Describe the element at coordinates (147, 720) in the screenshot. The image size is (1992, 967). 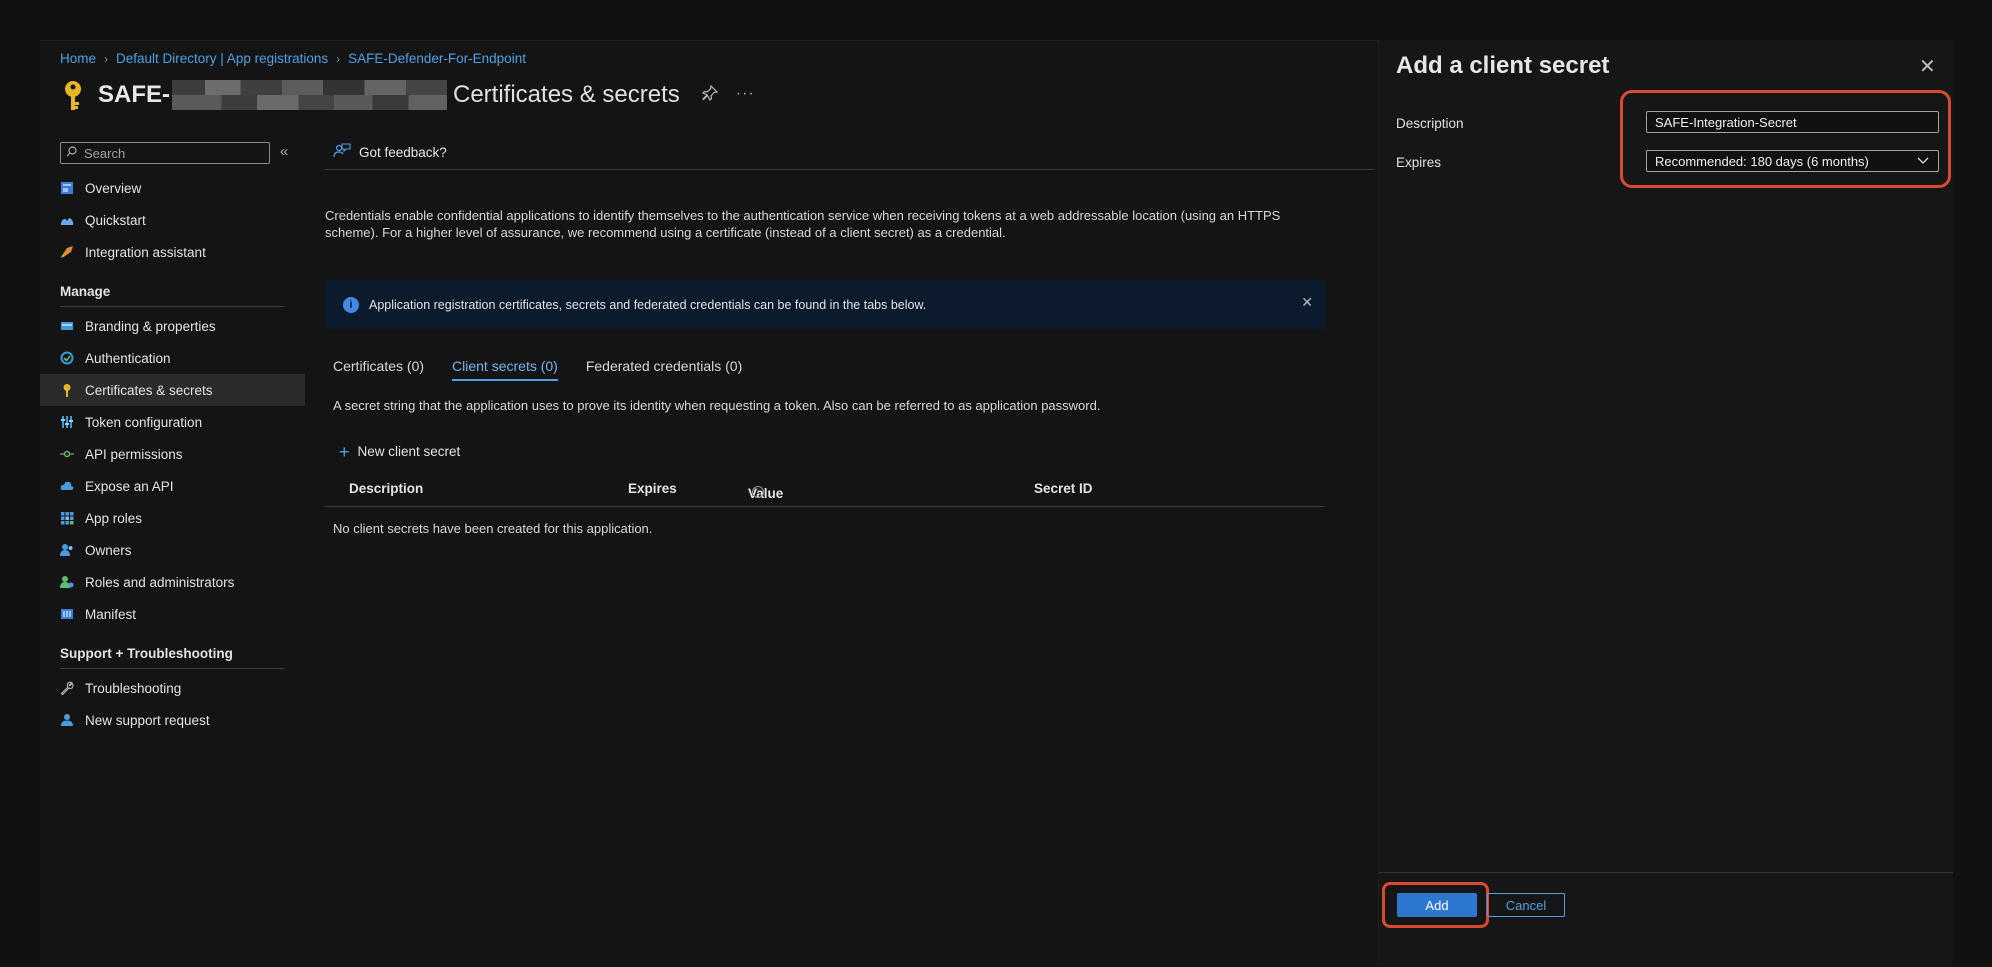
I see `sidebar-item-label: New support request` at that location.